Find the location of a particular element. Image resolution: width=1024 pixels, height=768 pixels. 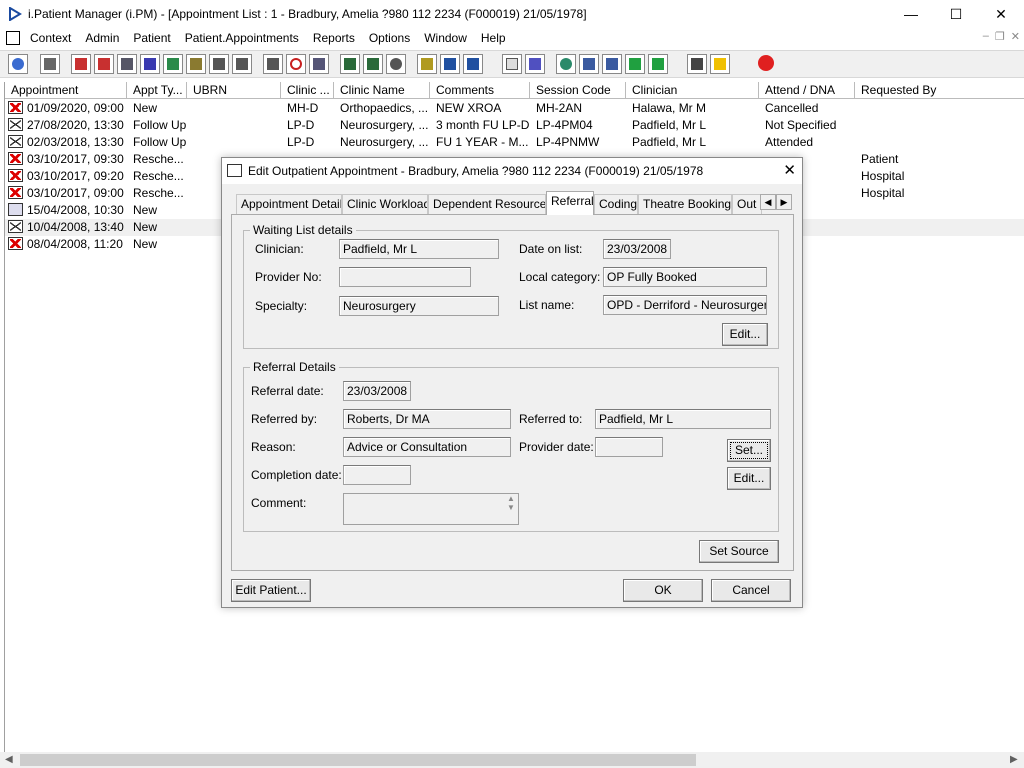

check-list-2-icon is located at coordinates (612, 64).